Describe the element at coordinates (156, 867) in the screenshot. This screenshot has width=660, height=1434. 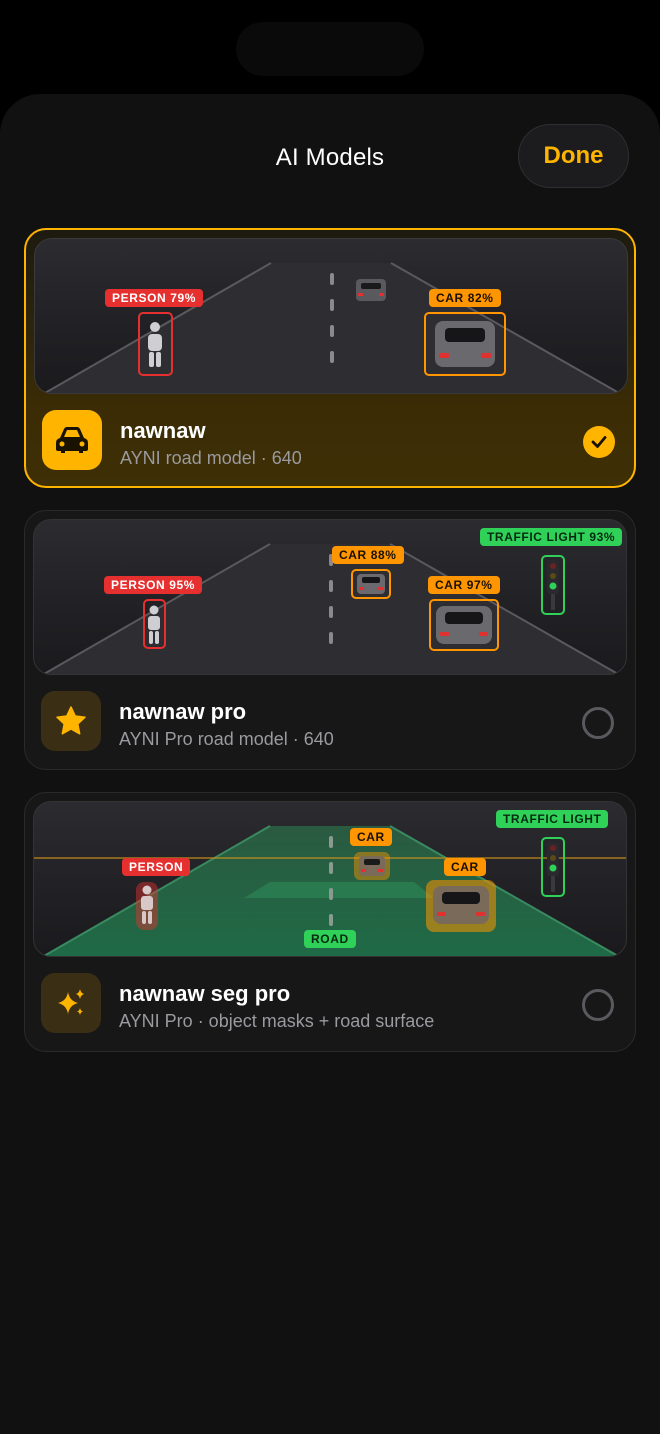
I see `person-mask-label: PERSON` at that location.